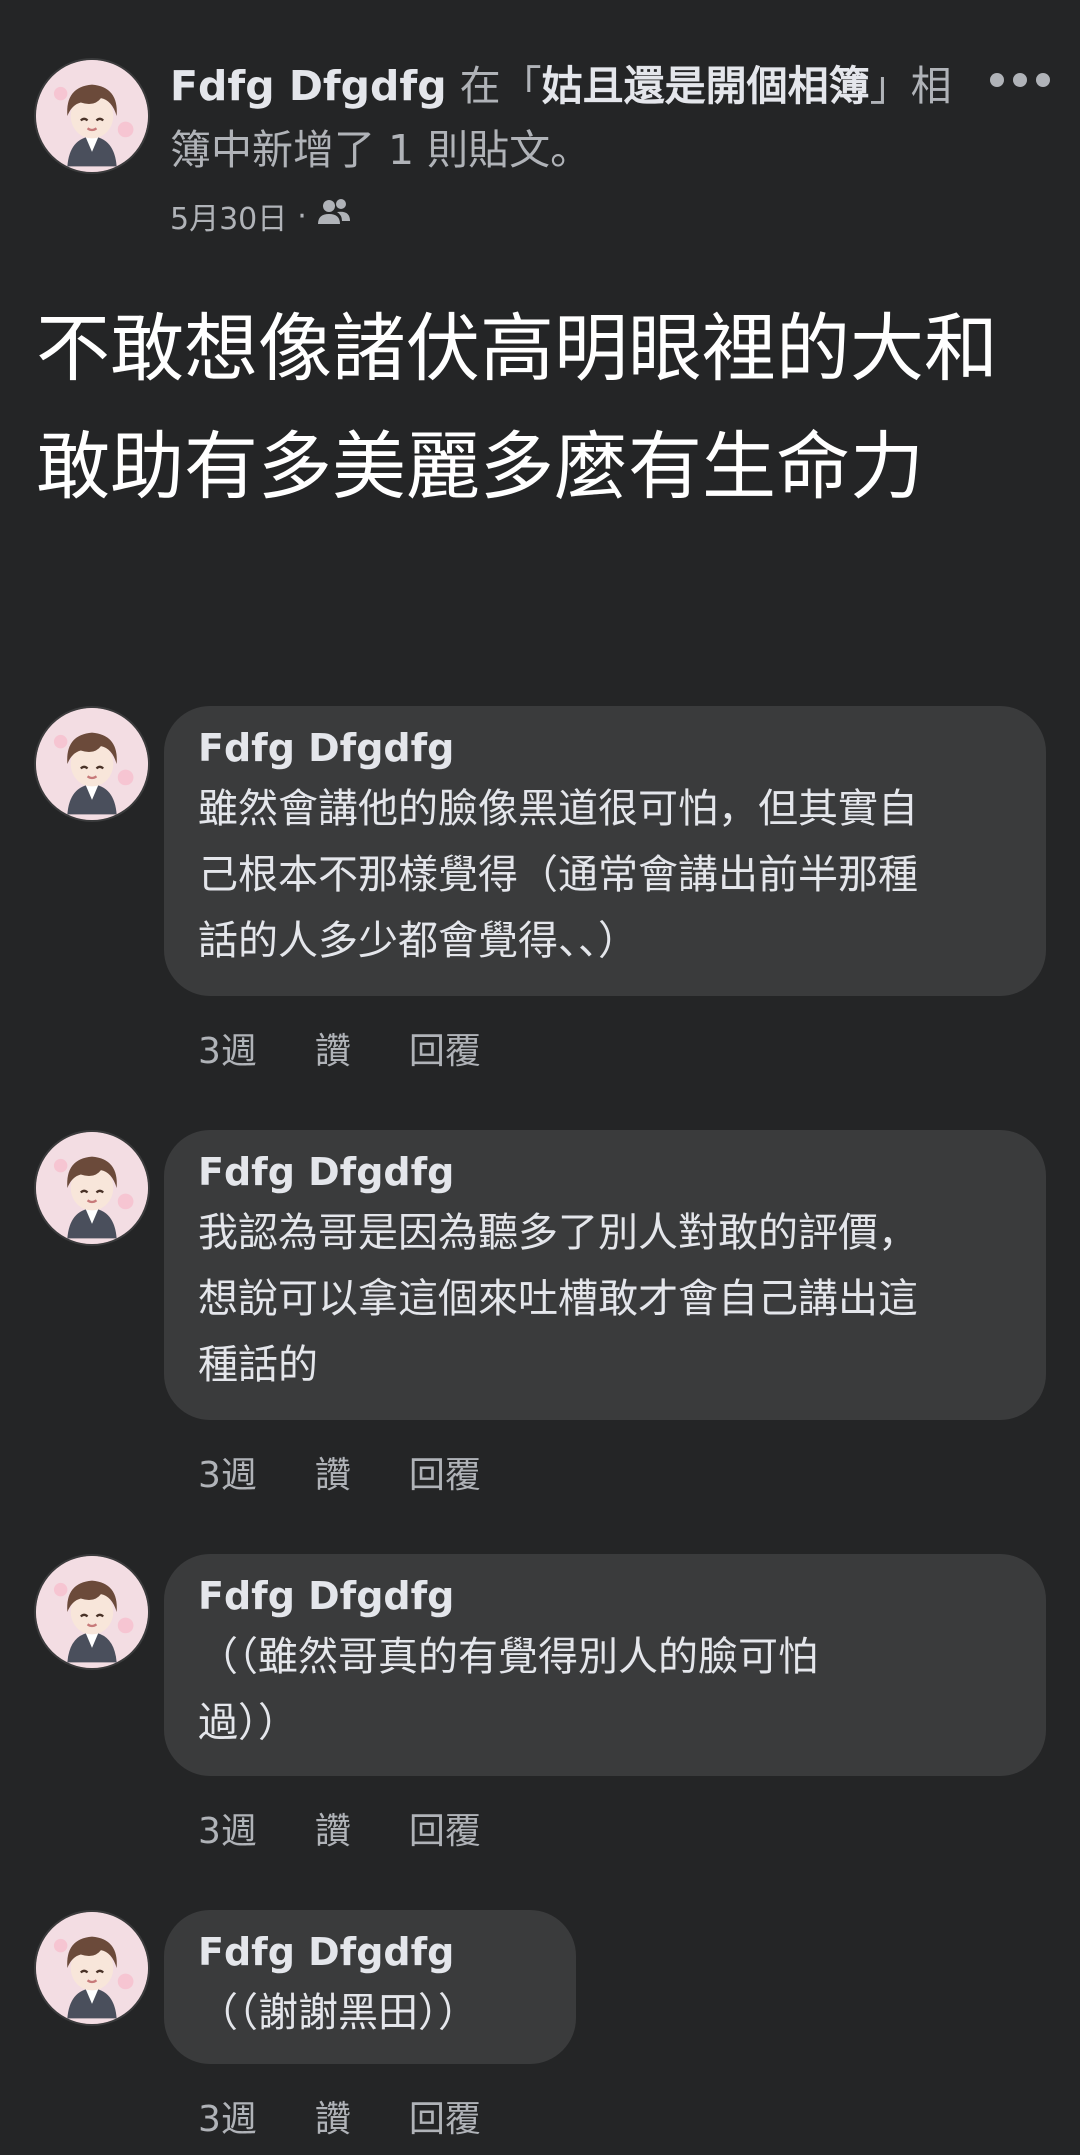 Image resolution: width=1080 pixels, height=2155 pixels. I want to click on post-header-text: Fdfg Dfgdfg 在「姑且還是開個相簿」相簿中新增了 1 則貼文。, so click(570, 118).